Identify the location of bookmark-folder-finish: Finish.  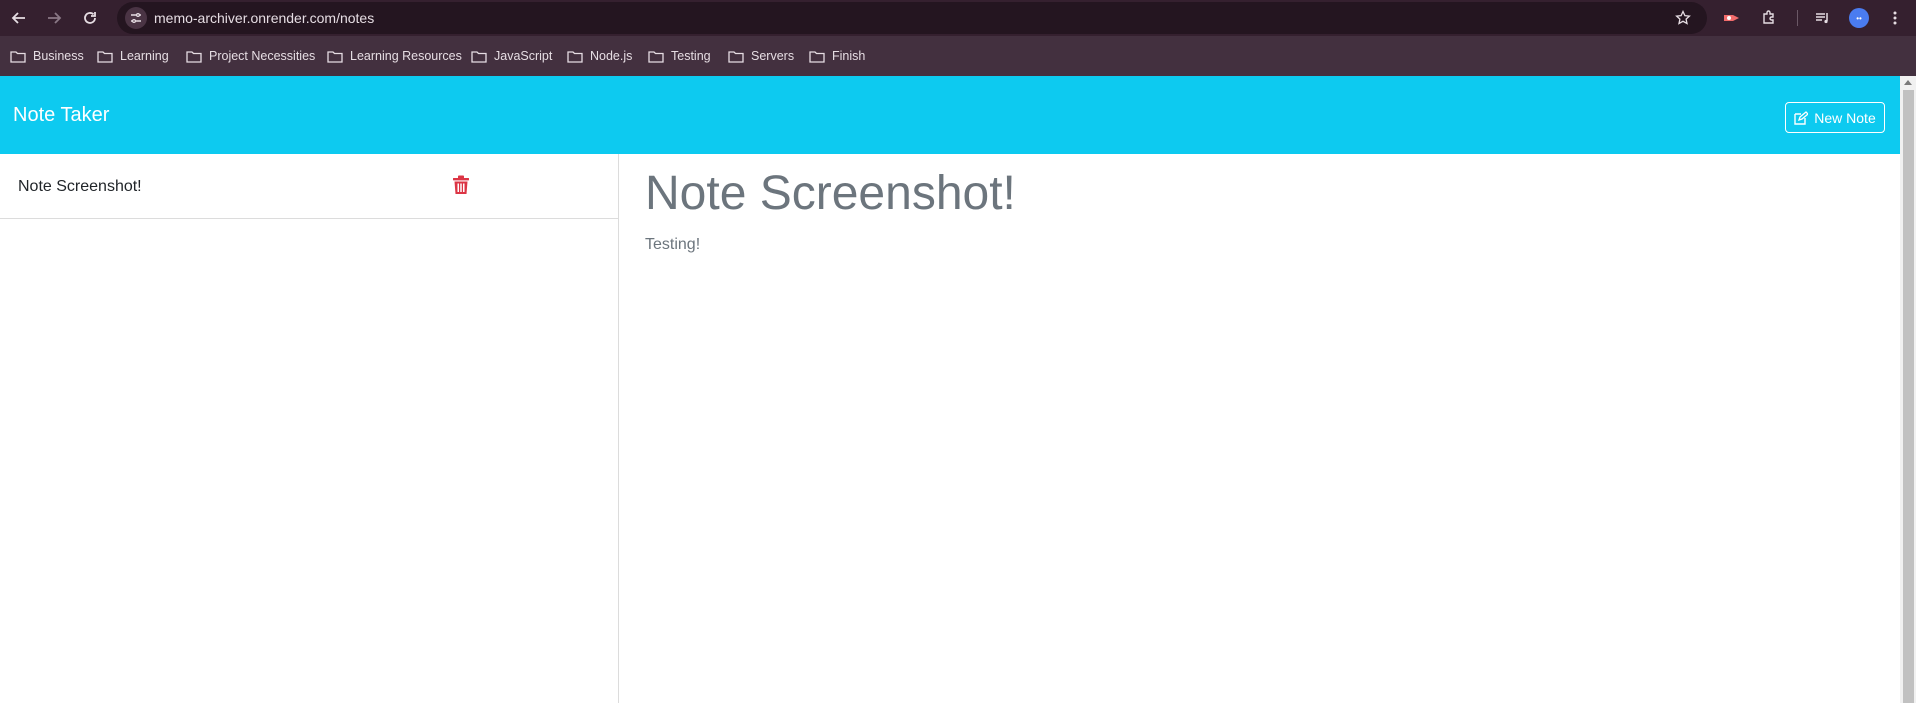
(837, 56).